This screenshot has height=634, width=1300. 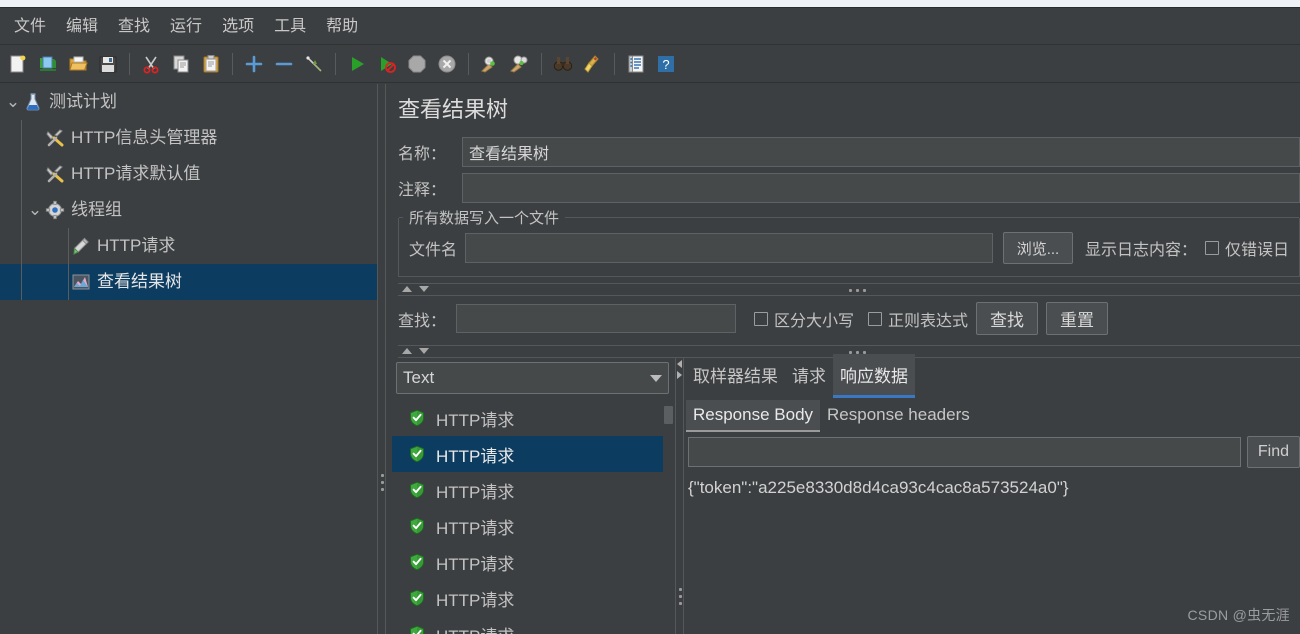 I want to click on search-input, so click(x=596, y=318).